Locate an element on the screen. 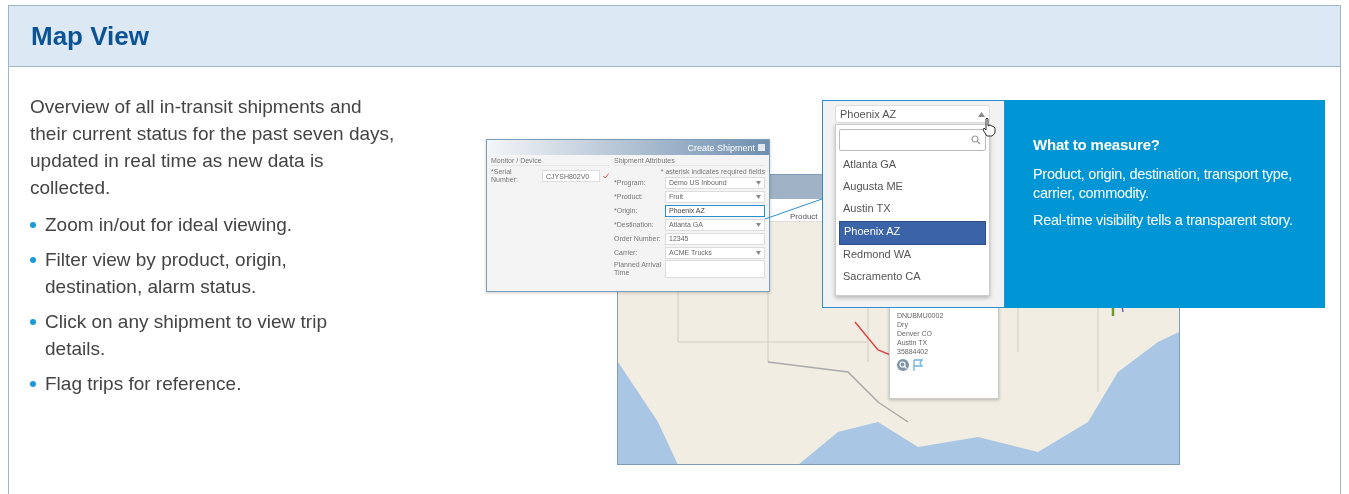 This screenshot has height=494, width=1349. section-title: Map View is located at coordinates (90, 36).